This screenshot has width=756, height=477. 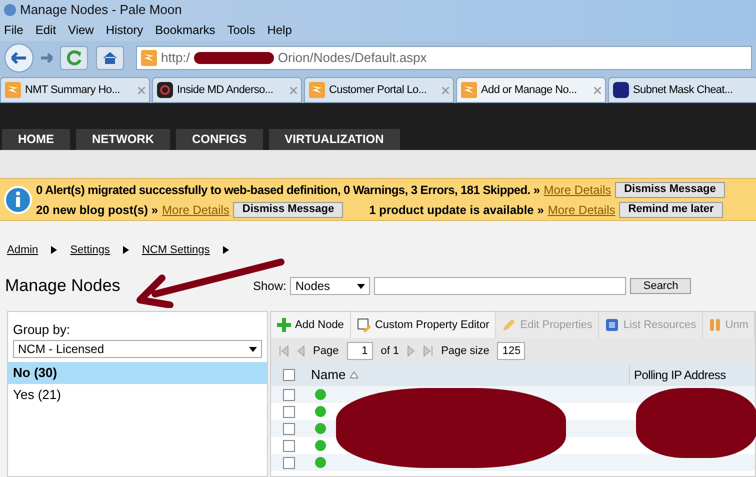 I want to click on info-icon, so click(x=18, y=200).